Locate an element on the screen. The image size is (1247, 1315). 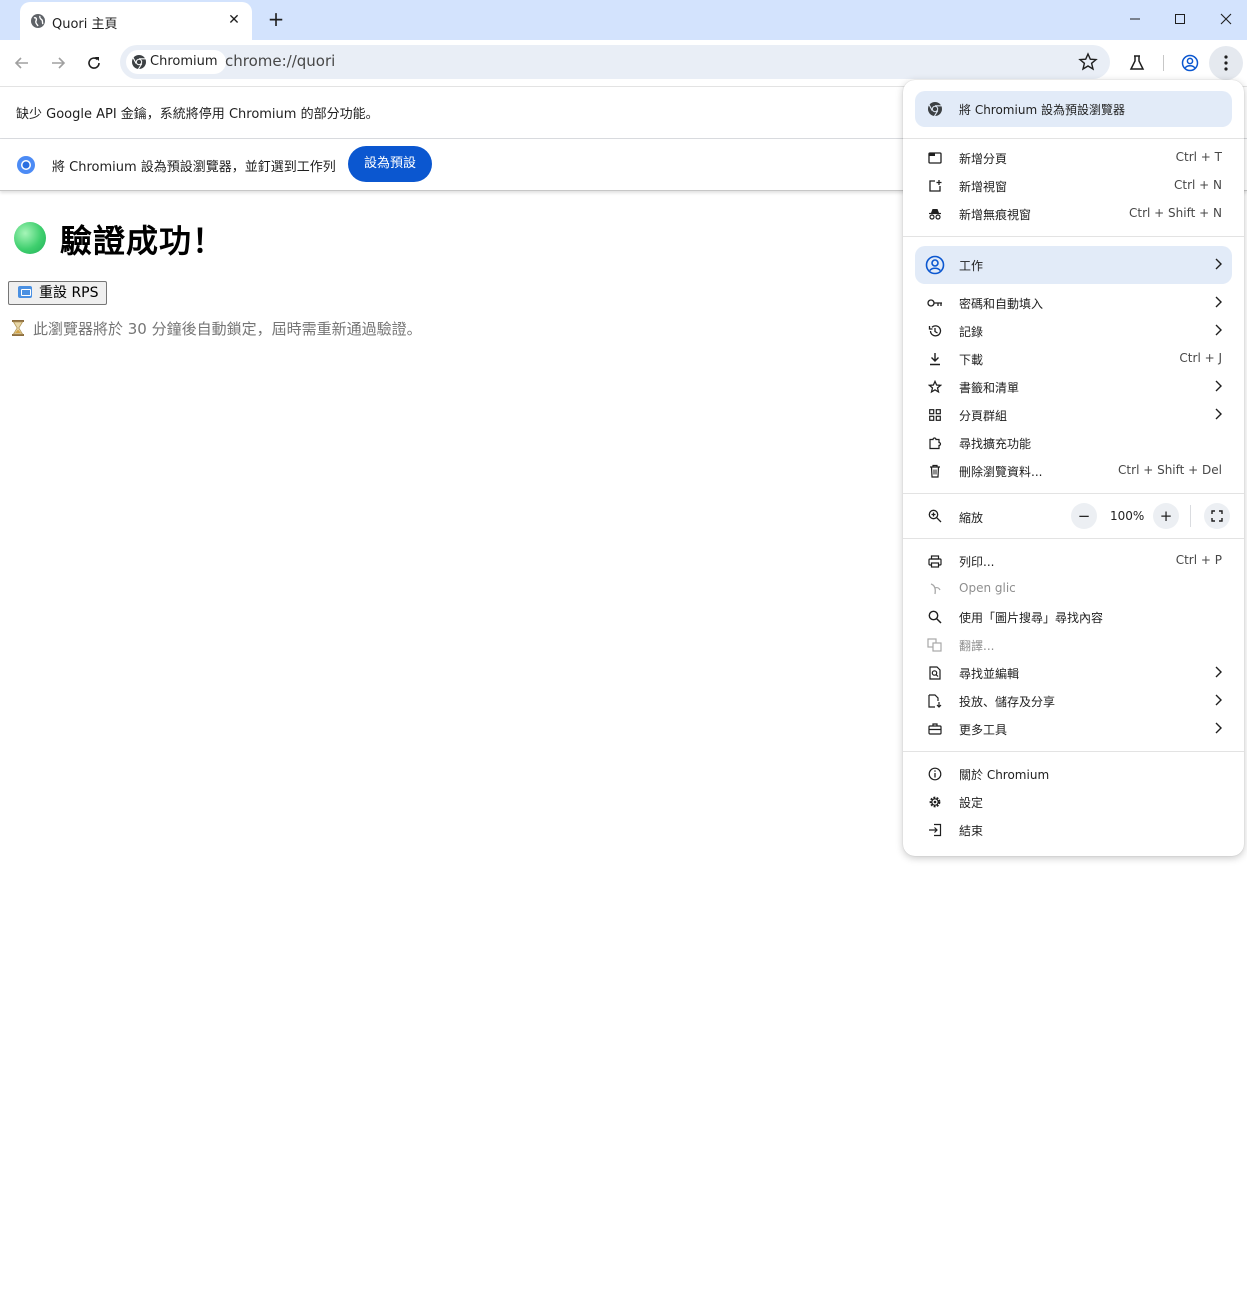
reload-icon is located at coordinates (94, 63).